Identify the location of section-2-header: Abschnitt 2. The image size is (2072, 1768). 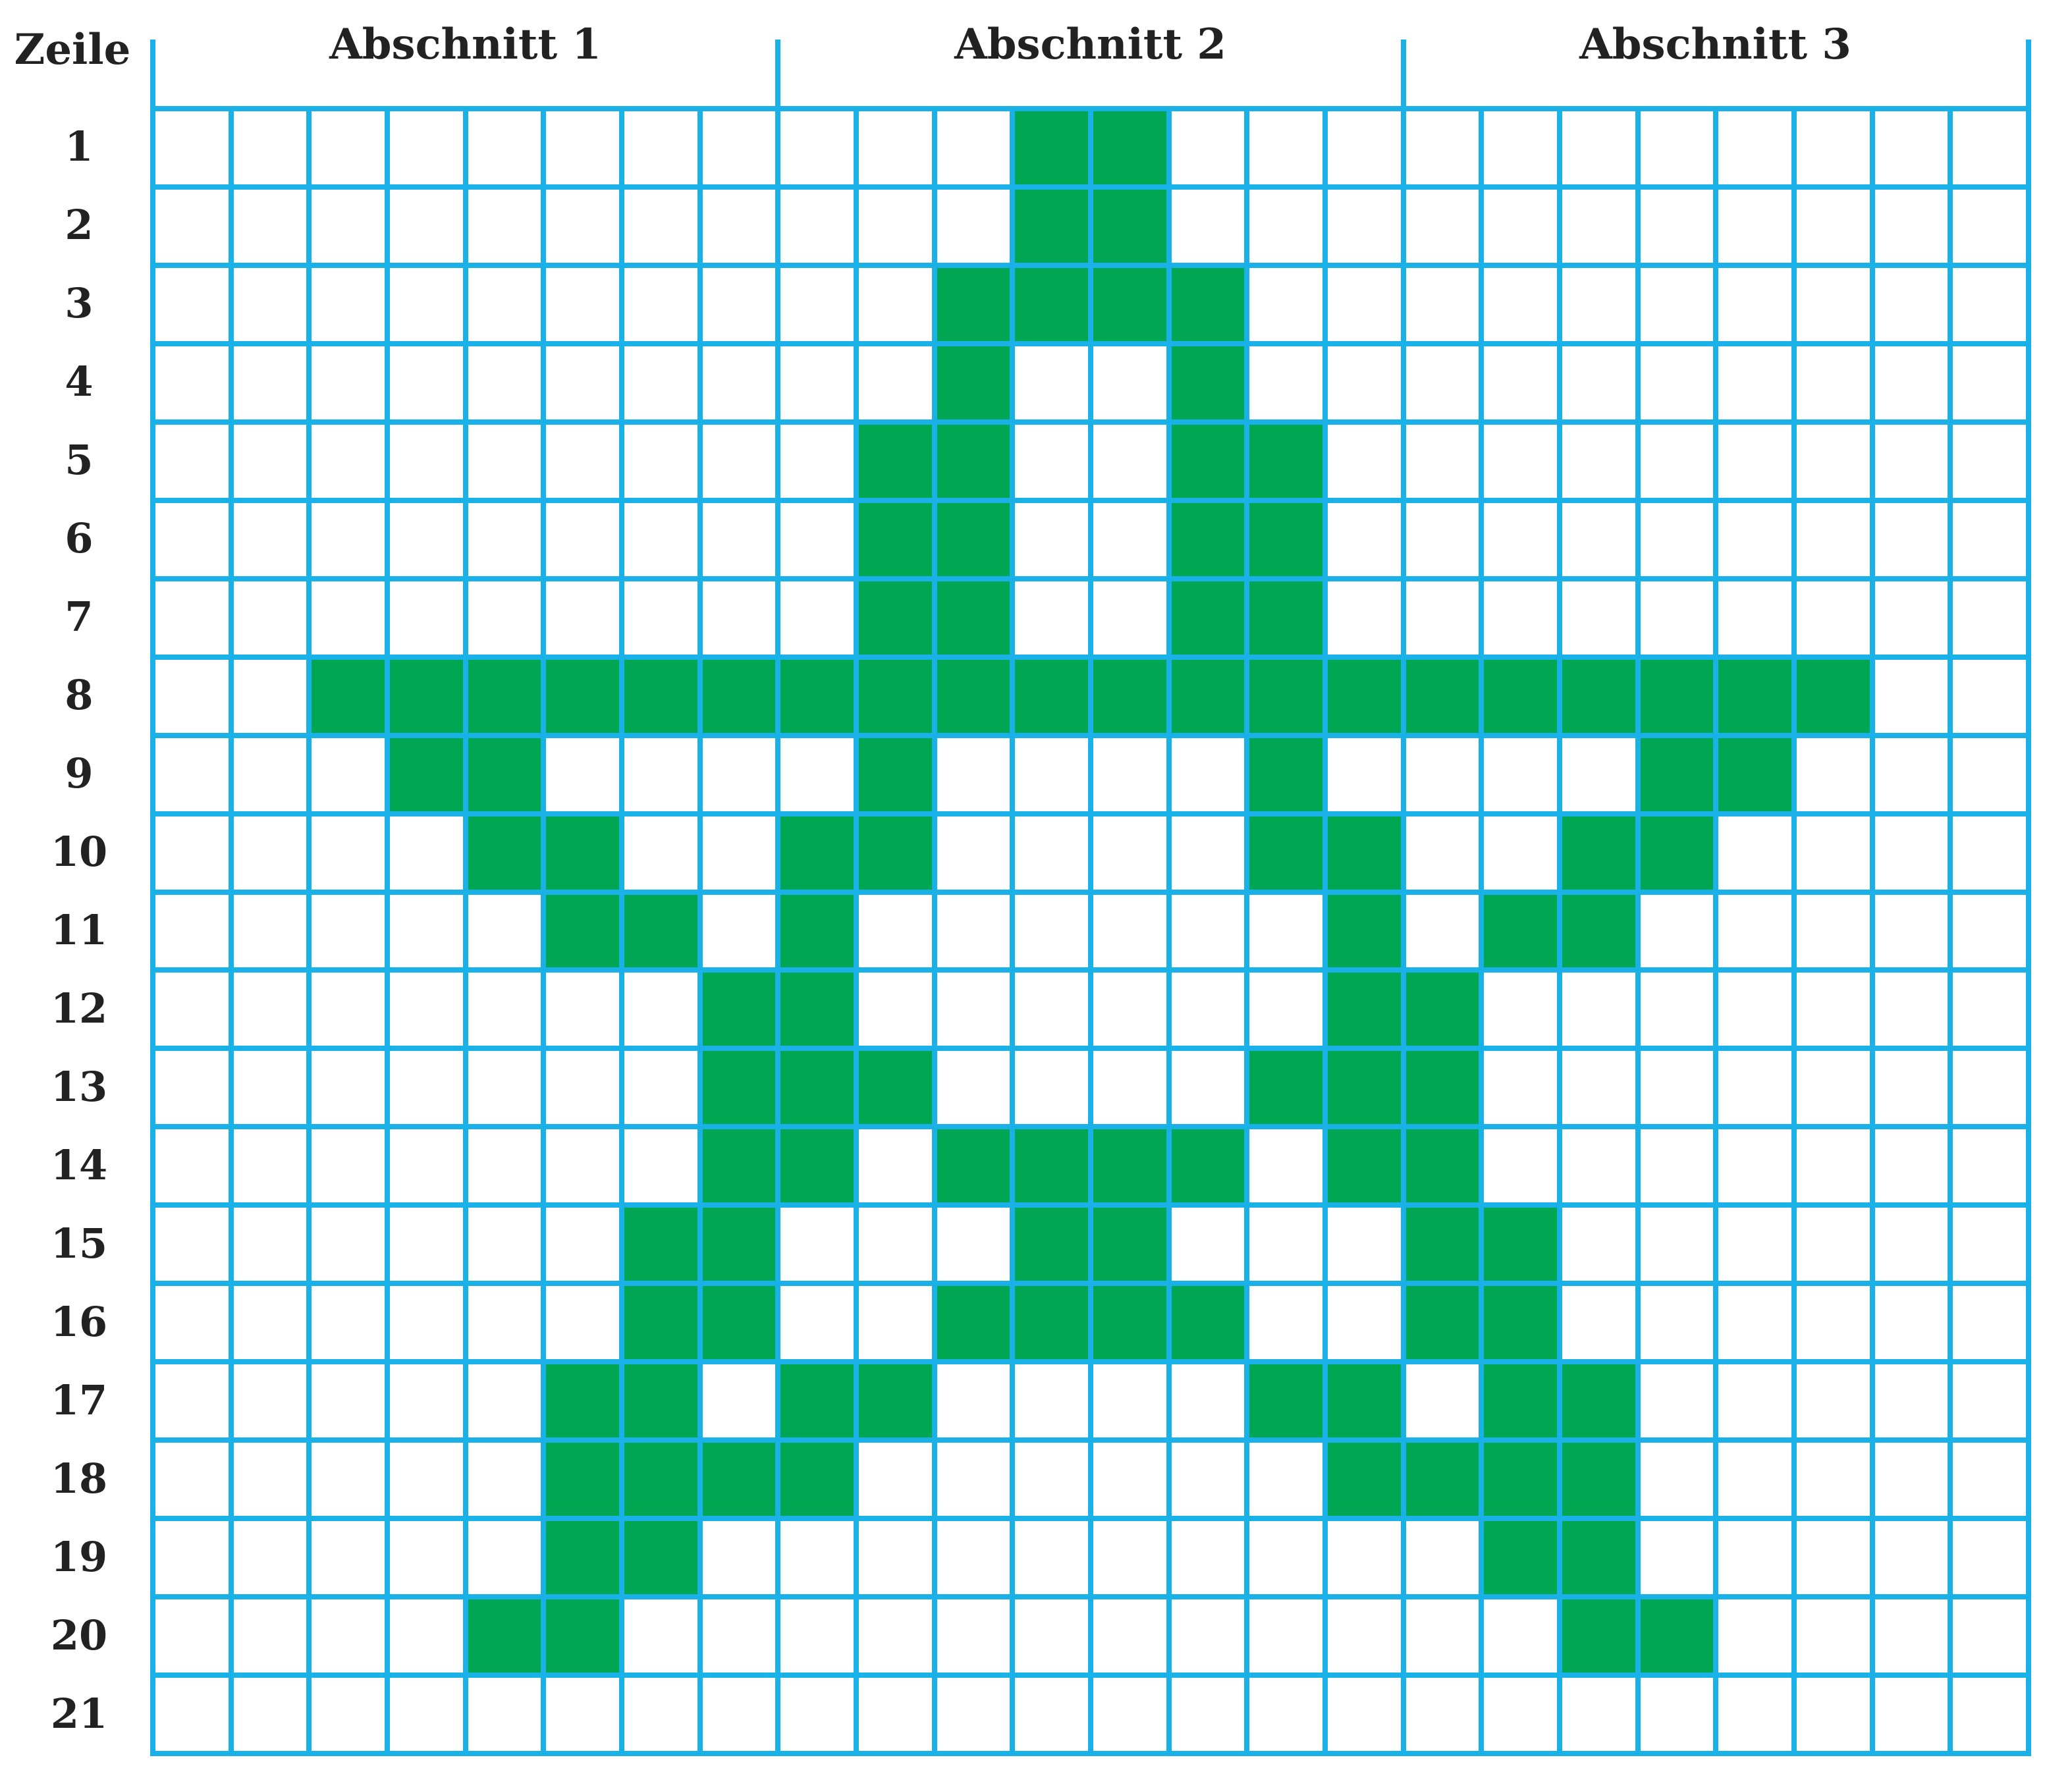
(1090, 44).